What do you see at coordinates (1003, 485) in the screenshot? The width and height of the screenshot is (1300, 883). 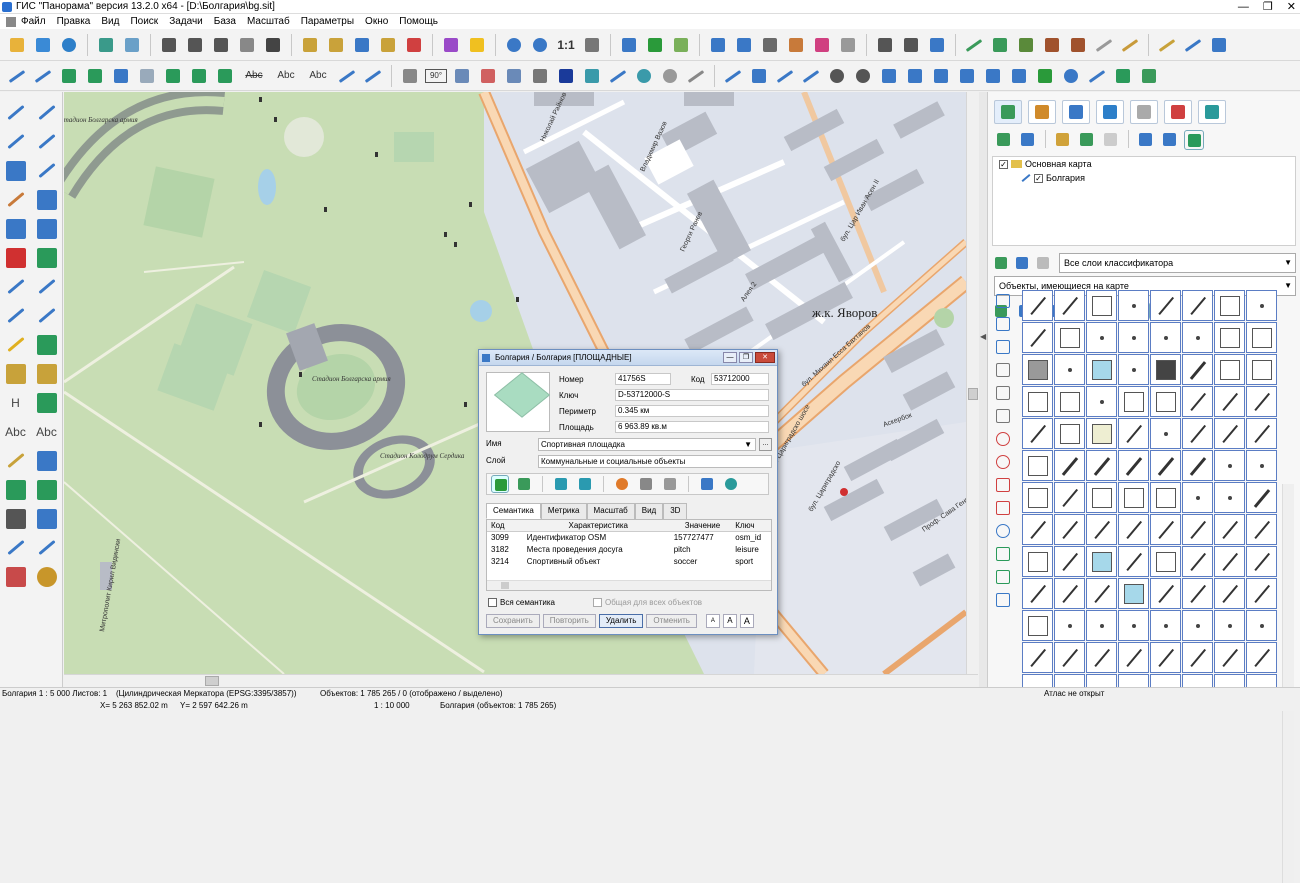 I see `type-hash-icon` at bounding box center [1003, 485].